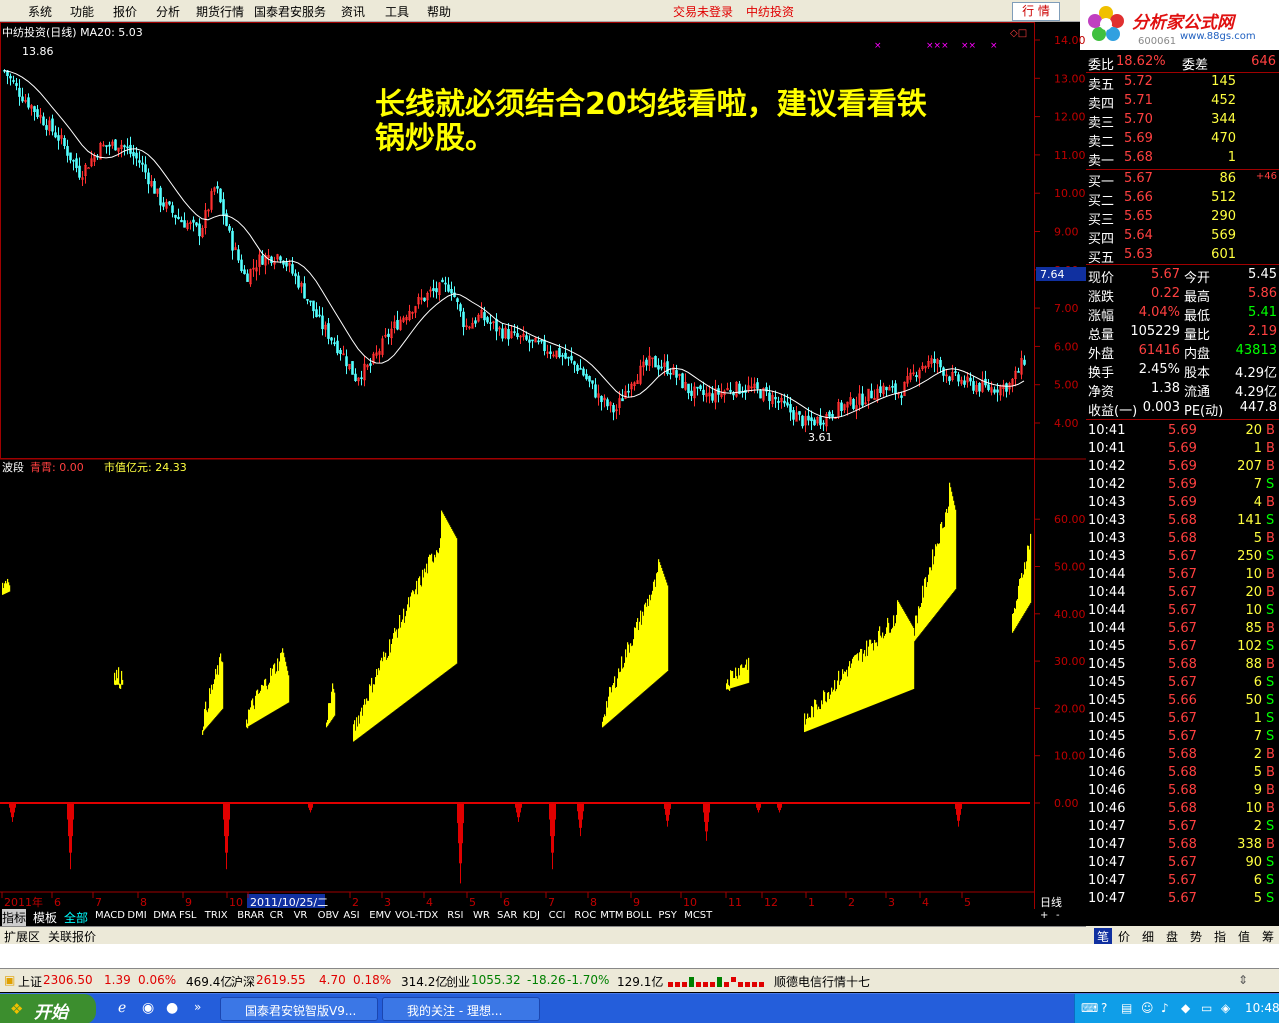  What do you see at coordinates (1103, 936) in the screenshot?
I see `right-tab: 笔` at bounding box center [1103, 936].